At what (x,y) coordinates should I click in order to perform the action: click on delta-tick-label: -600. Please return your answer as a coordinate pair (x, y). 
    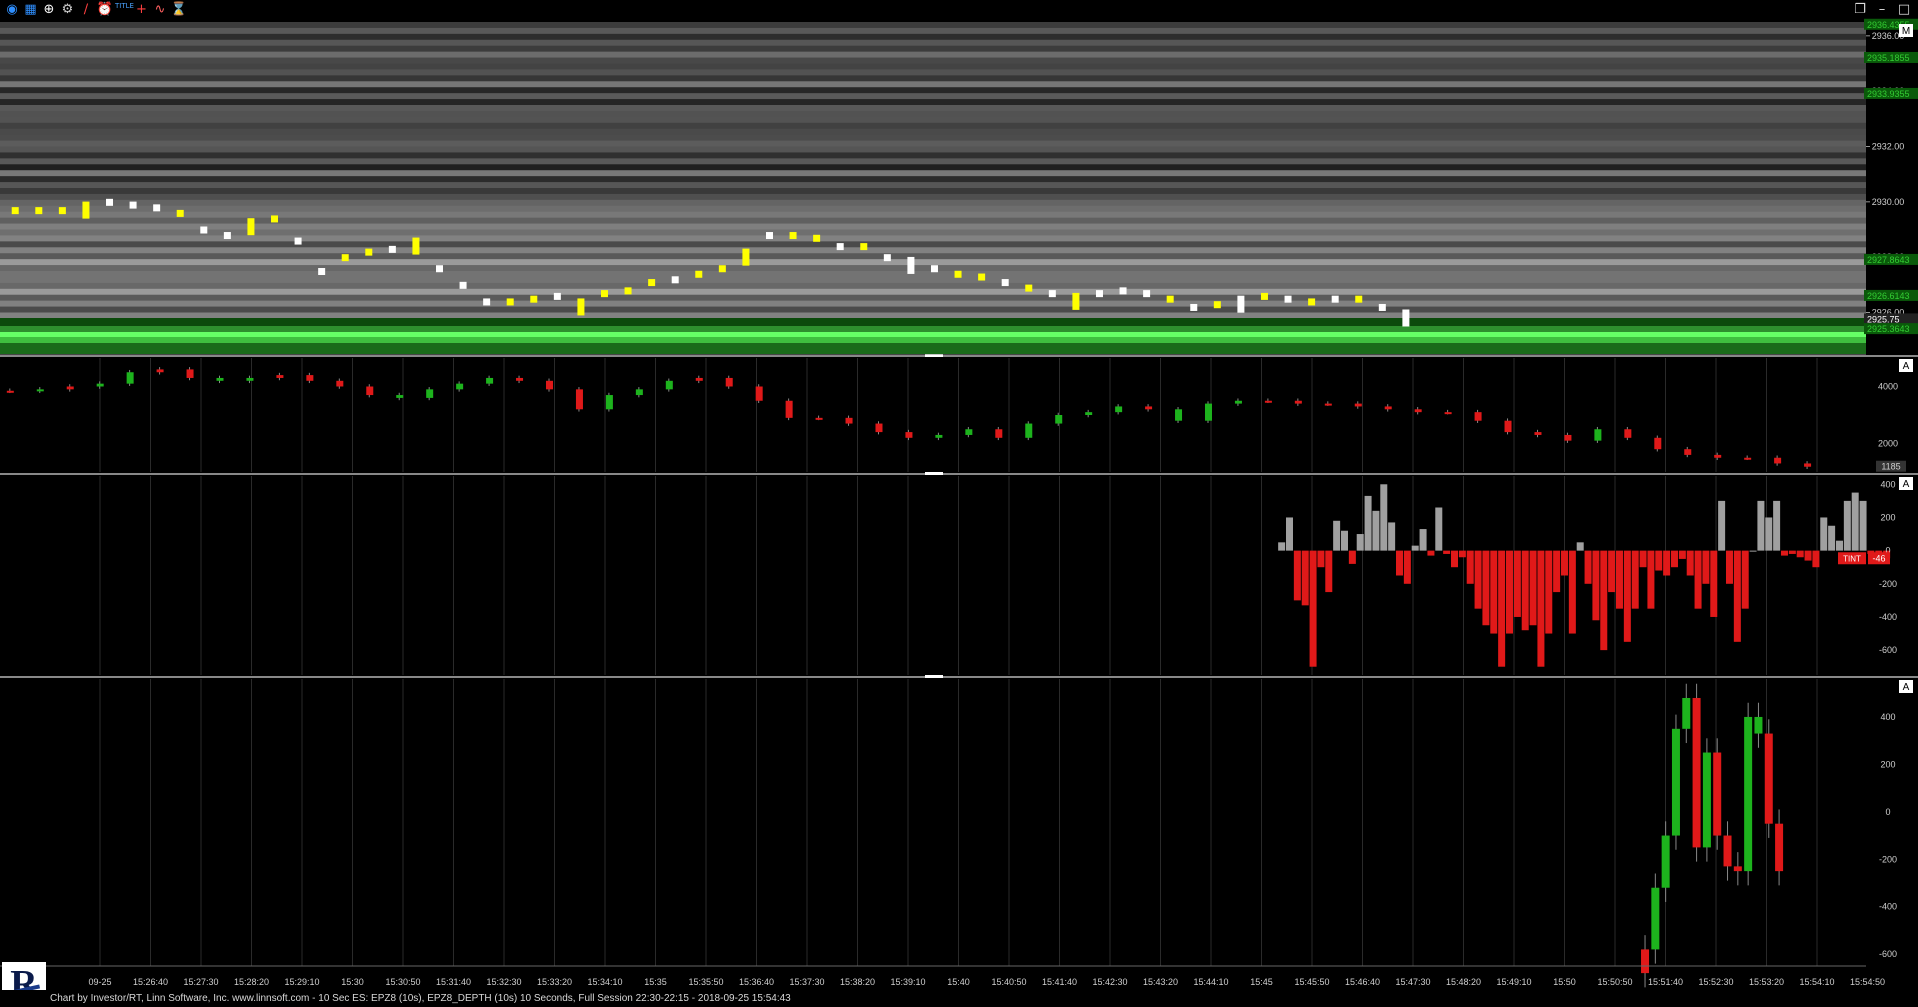
    Looking at the image, I should click on (1888, 650).